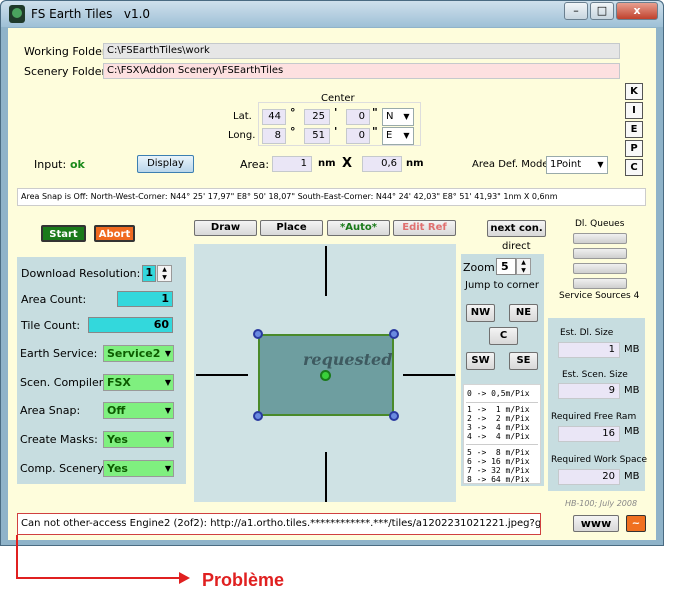  I want to click on area-mode-select: 1Point ▼, so click(577, 165).